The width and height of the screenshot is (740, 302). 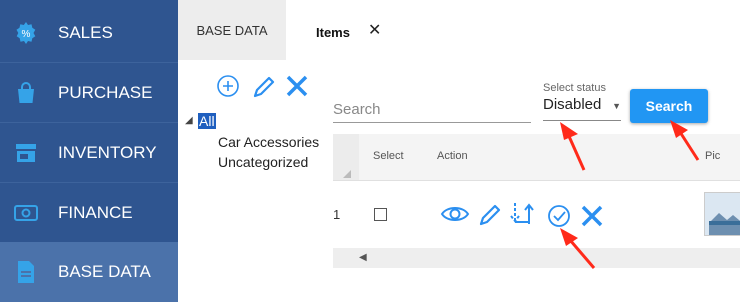 What do you see at coordinates (574, 88) in the screenshot?
I see `status-label: Select status` at bounding box center [574, 88].